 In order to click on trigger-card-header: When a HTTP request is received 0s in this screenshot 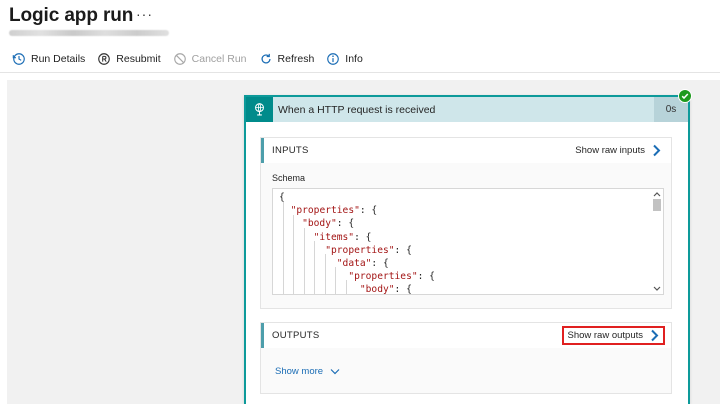, I will do `click(467, 109)`.